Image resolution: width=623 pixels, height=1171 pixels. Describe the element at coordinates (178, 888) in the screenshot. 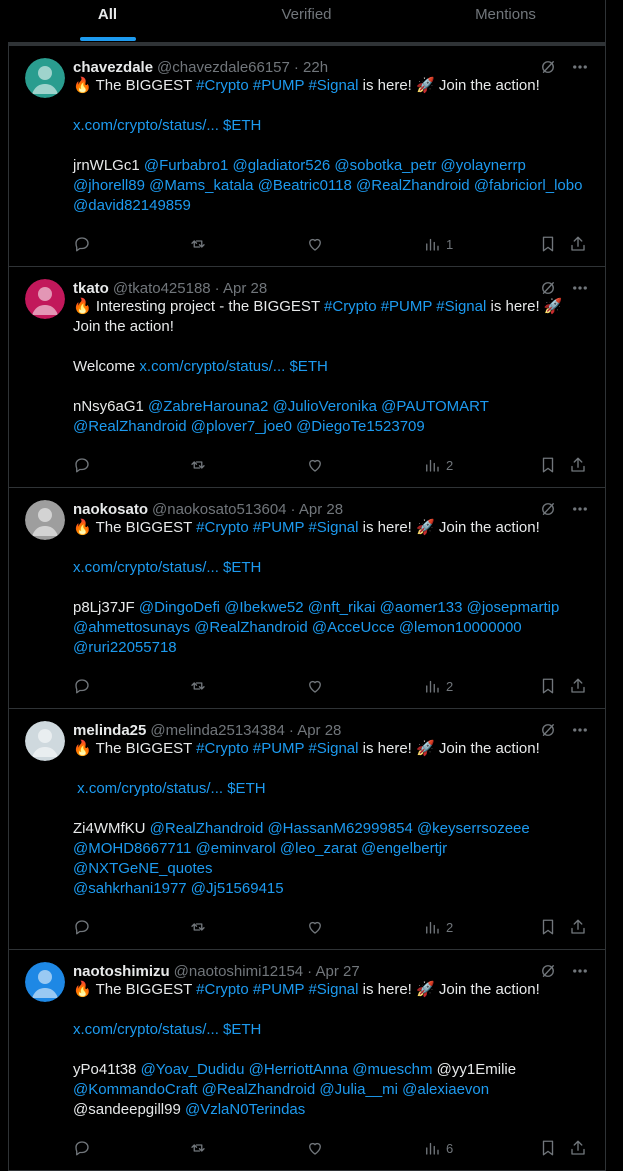

I see `post-link: @sahkrhani1977 @Jj51569415` at that location.